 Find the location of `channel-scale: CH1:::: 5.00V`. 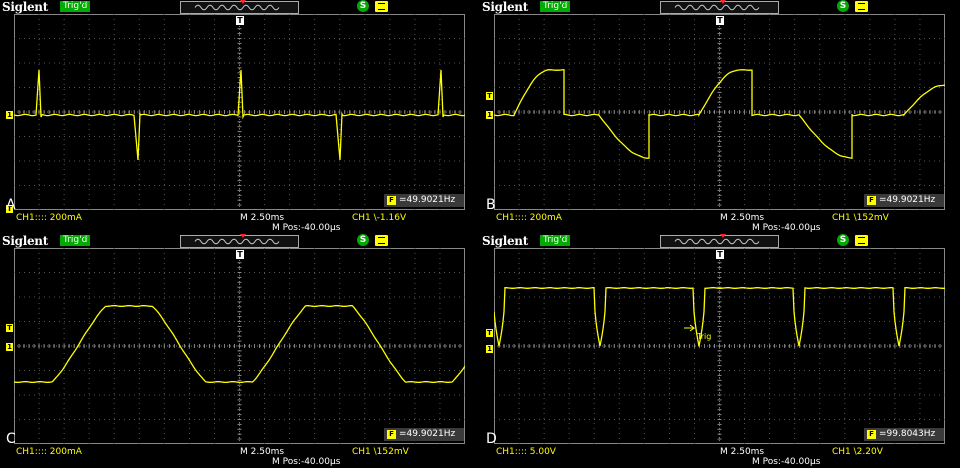

channel-scale: CH1:::: 5.00V is located at coordinates (526, 452).